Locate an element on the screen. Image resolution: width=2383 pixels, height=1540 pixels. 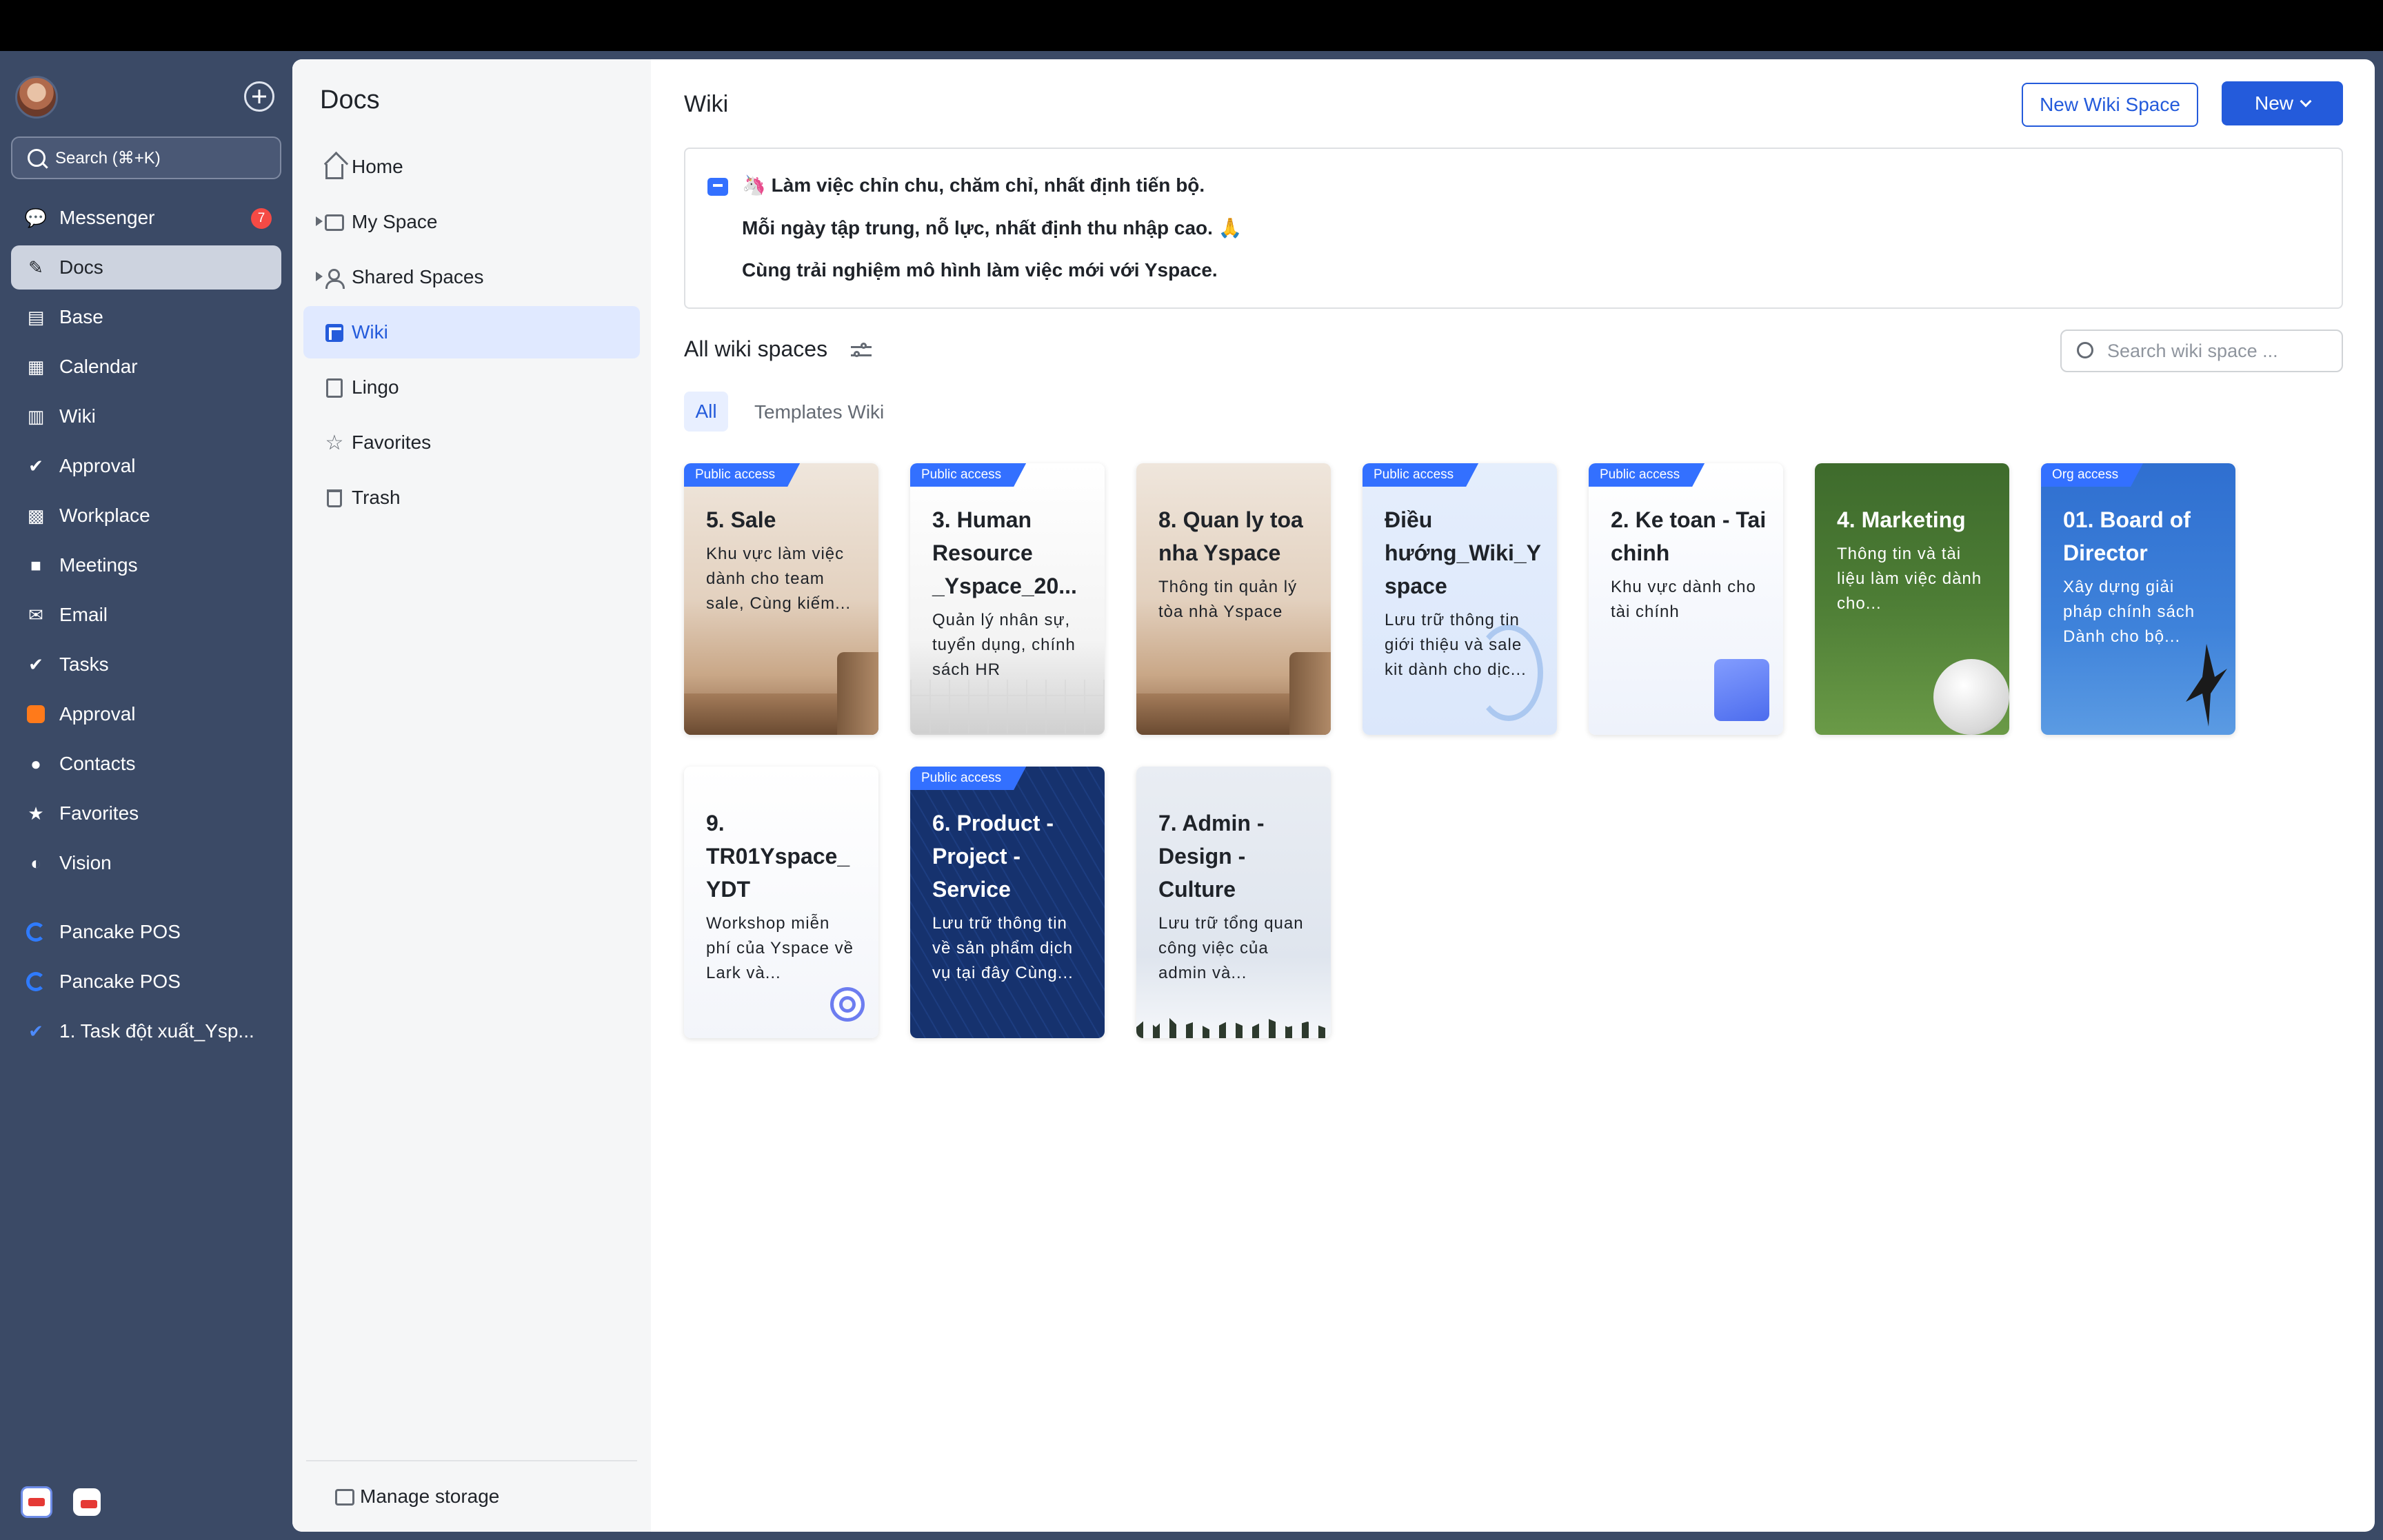
global-search-input: Search (⌘+K) is located at coordinates (146, 158).